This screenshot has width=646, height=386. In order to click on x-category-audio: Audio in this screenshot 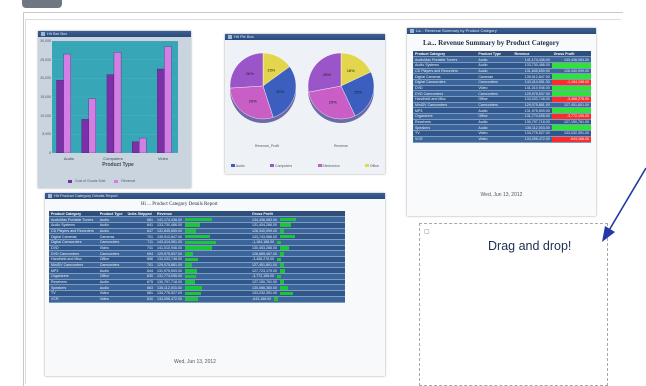, I will do `click(69, 158)`.